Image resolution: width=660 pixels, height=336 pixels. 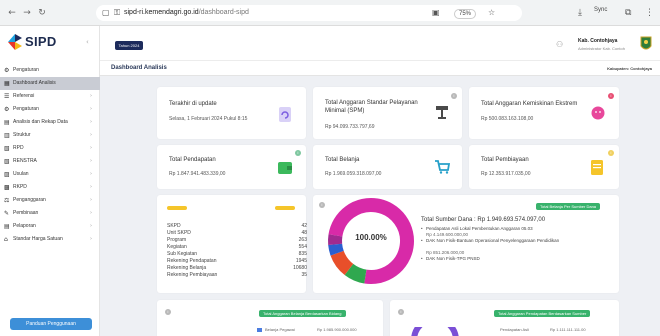 I want to click on stat-row: Rekening Pembiayaan 35, so click(x=237, y=275).